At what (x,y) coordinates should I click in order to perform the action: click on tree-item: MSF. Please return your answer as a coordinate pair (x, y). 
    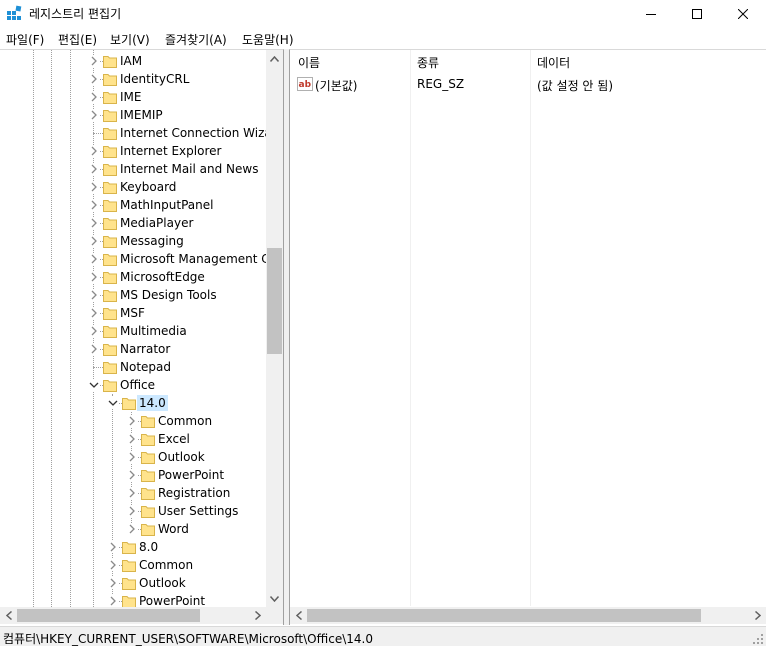
    Looking at the image, I should click on (133, 313).